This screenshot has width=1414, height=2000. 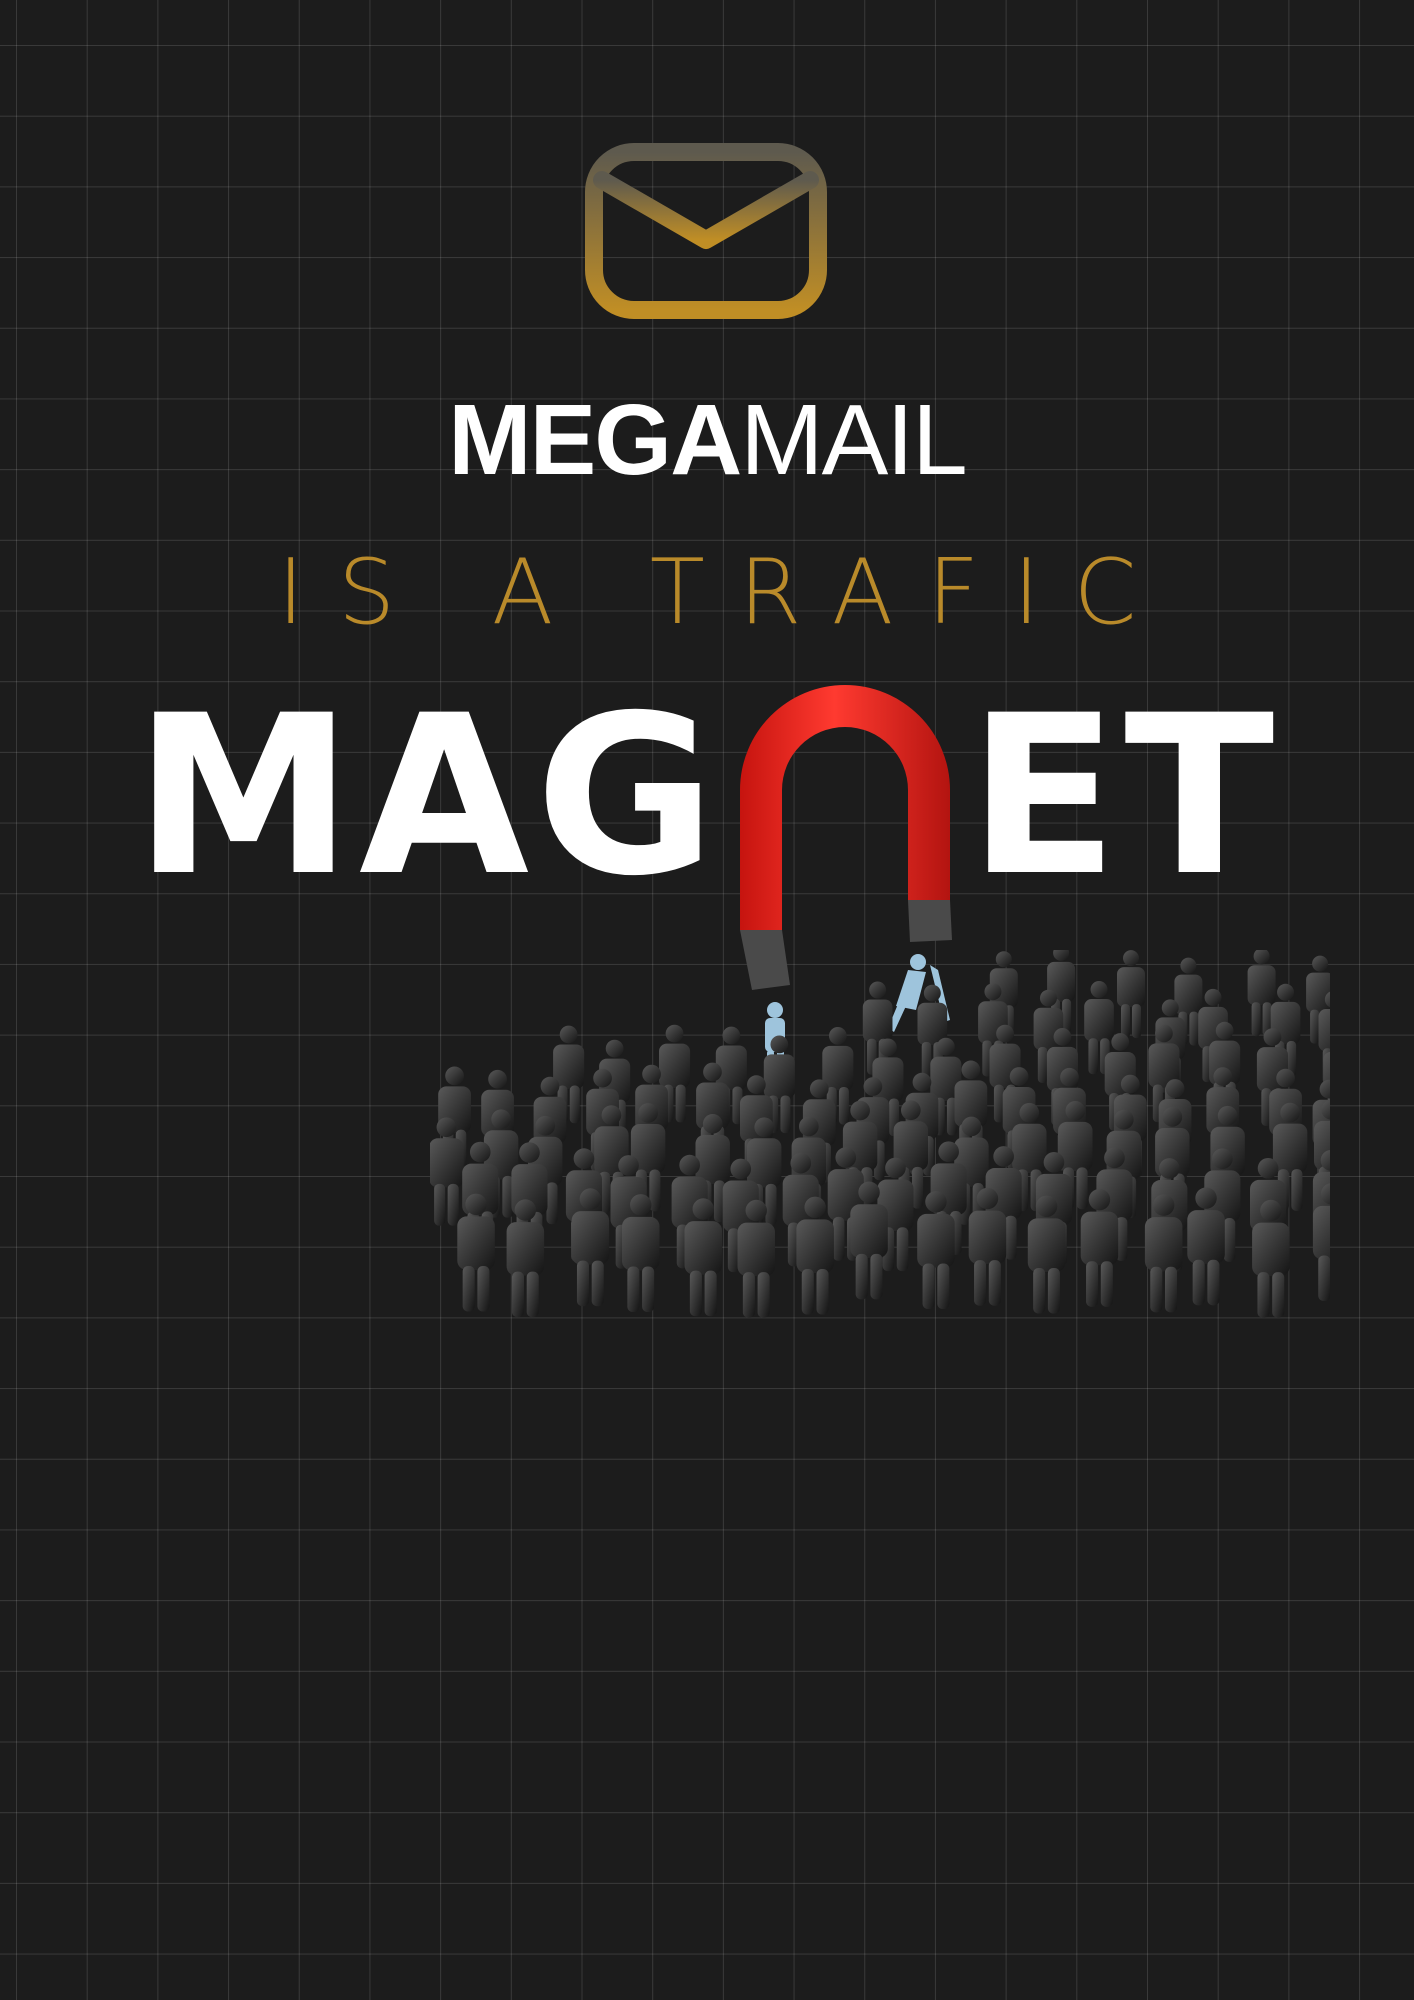 What do you see at coordinates (428, 796) in the screenshot?
I see `headline-left: MAG` at bounding box center [428, 796].